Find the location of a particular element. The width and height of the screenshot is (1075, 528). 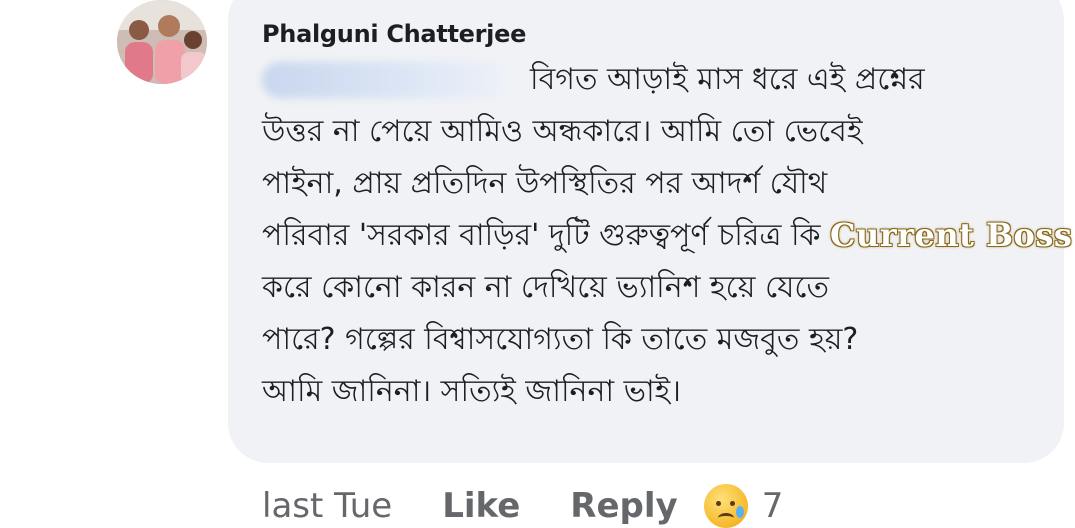

sad-tear-emoji-icon is located at coordinates (725, 506).